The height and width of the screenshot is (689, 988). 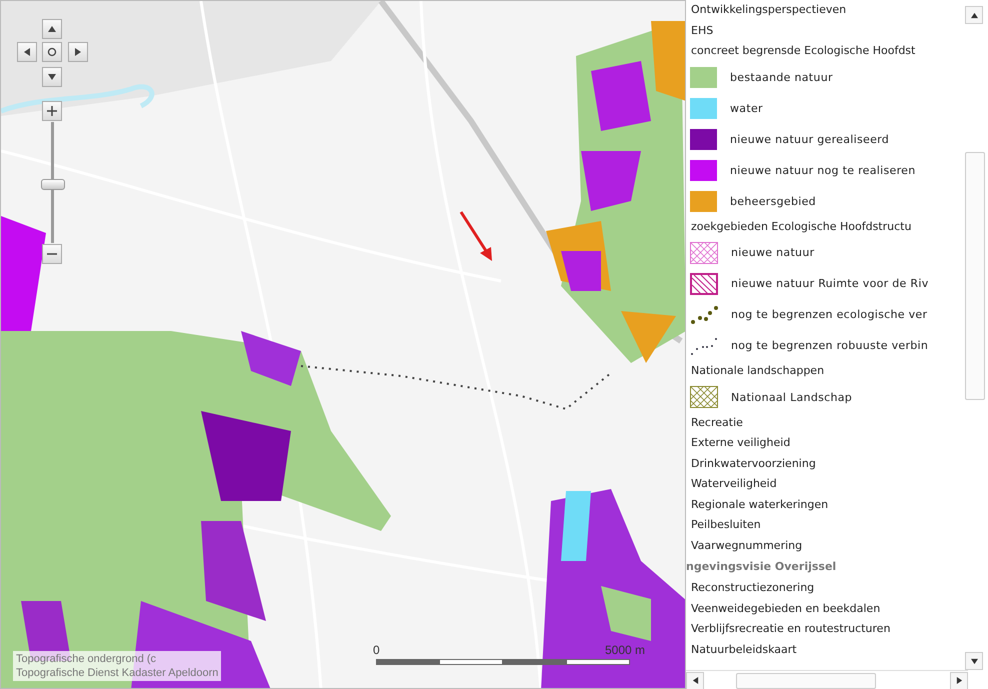 I want to click on legend-heading: Peilbesluiten, so click(x=723, y=525).